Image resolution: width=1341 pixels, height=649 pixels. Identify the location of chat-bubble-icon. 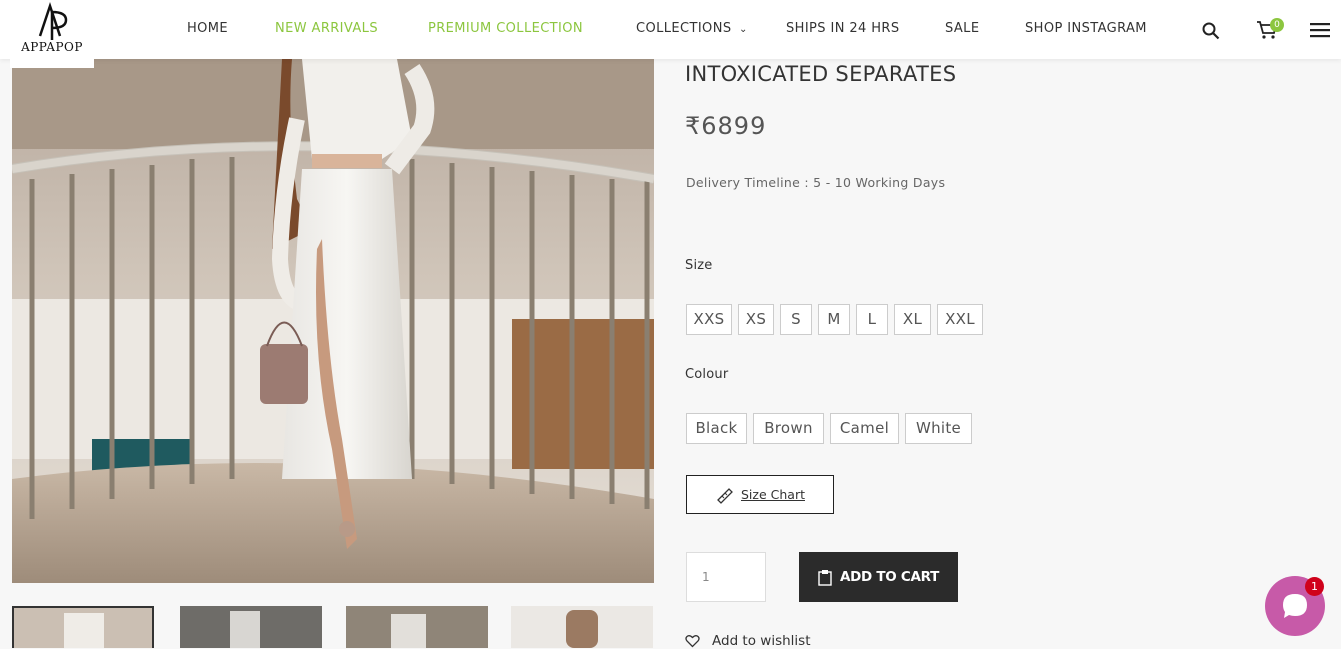
(1295, 606).